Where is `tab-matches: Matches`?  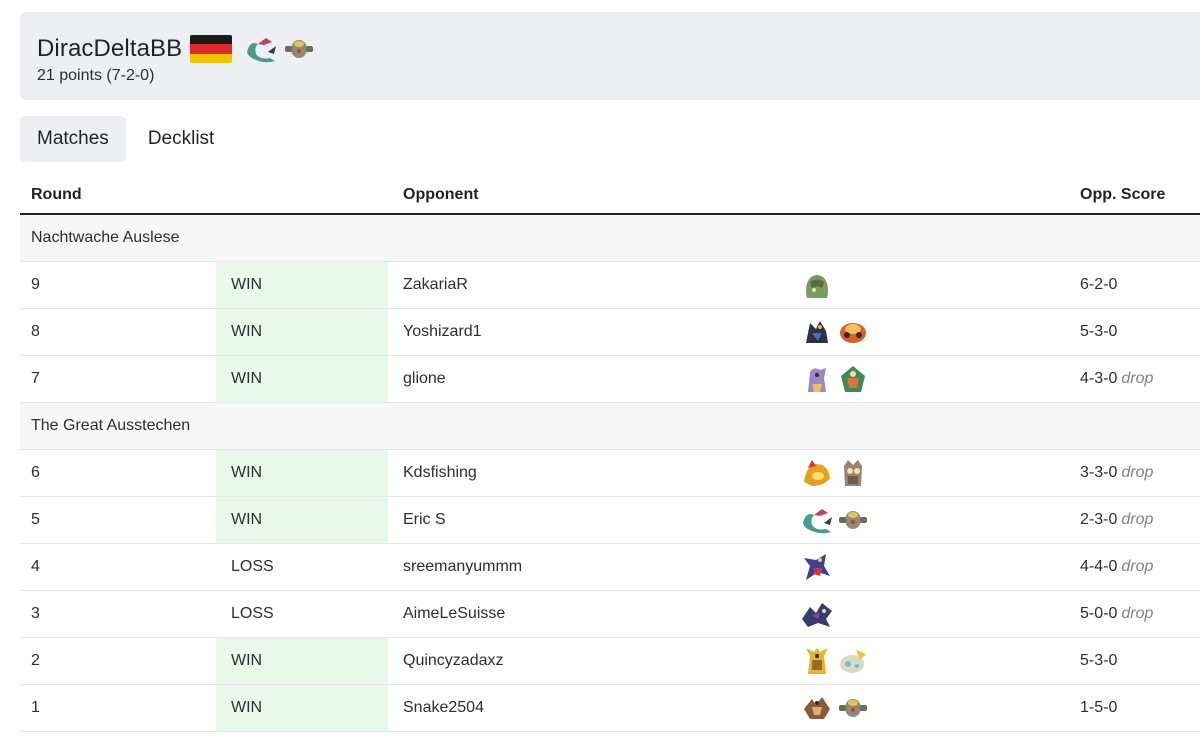
tab-matches: Matches is located at coordinates (73, 139).